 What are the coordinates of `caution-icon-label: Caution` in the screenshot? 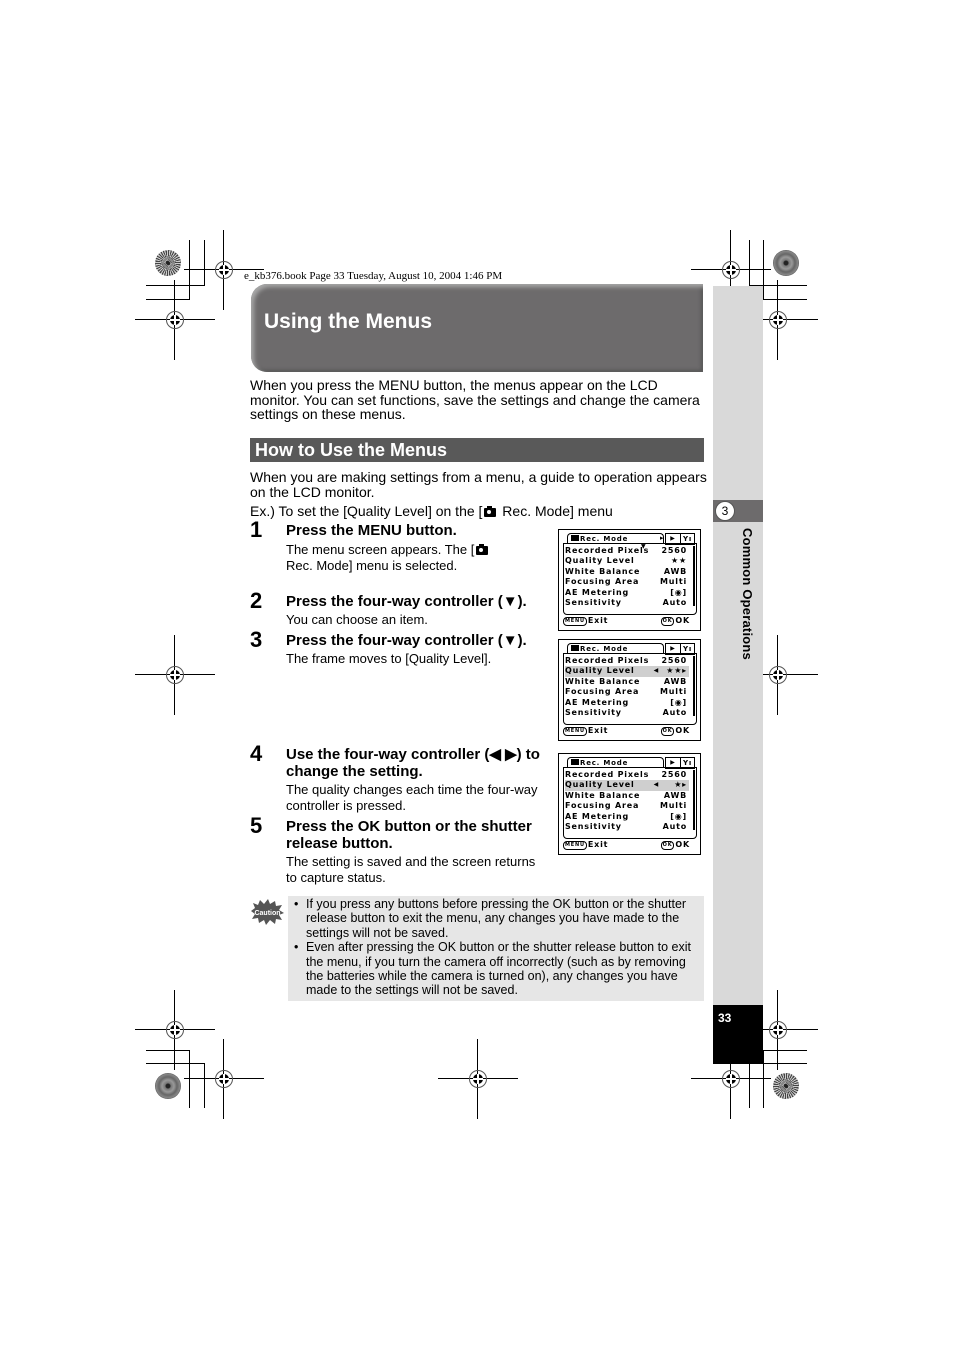 It's located at (267, 913).